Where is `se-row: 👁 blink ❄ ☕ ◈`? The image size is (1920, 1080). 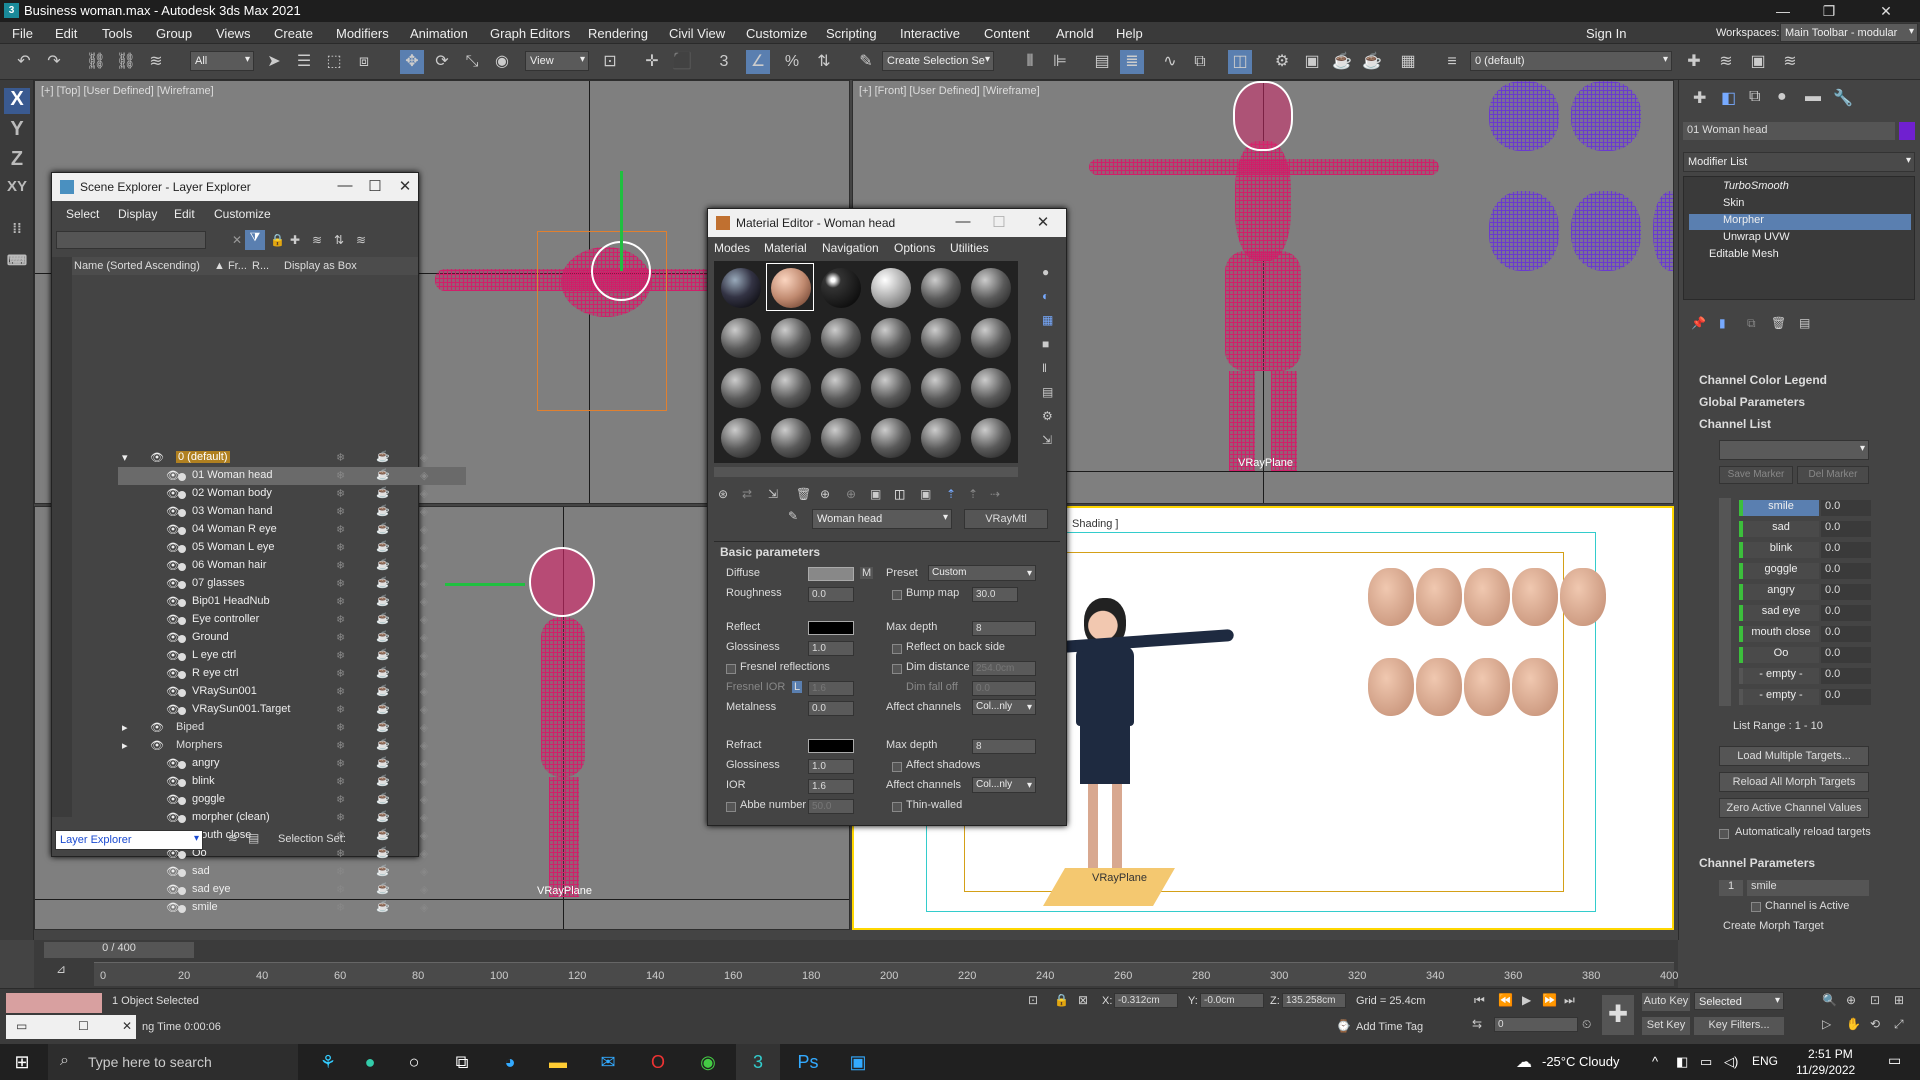 se-row: 👁 blink ❄ ☕ ◈ is located at coordinates (292, 782).